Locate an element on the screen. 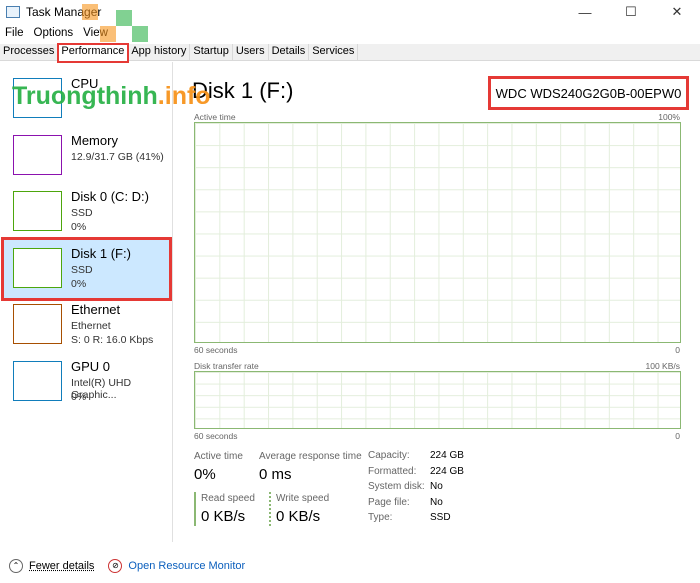  fewer-details-link: Fewer details is located at coordinates (61, 566).